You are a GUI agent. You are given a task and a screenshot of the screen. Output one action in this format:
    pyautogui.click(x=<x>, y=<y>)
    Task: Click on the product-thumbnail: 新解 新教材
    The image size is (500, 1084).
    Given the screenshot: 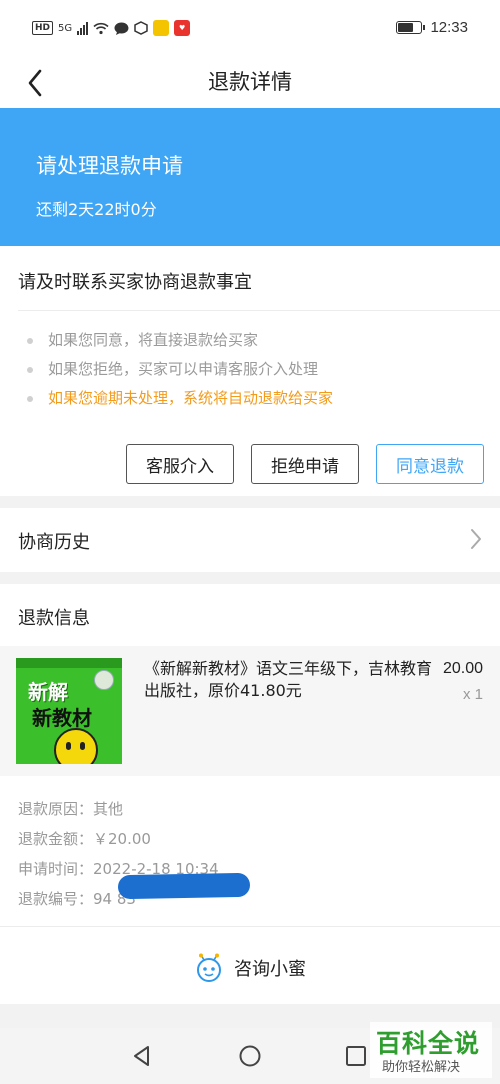 What is the action you would take?
    pyautogui.click(x=69, y=711)
    